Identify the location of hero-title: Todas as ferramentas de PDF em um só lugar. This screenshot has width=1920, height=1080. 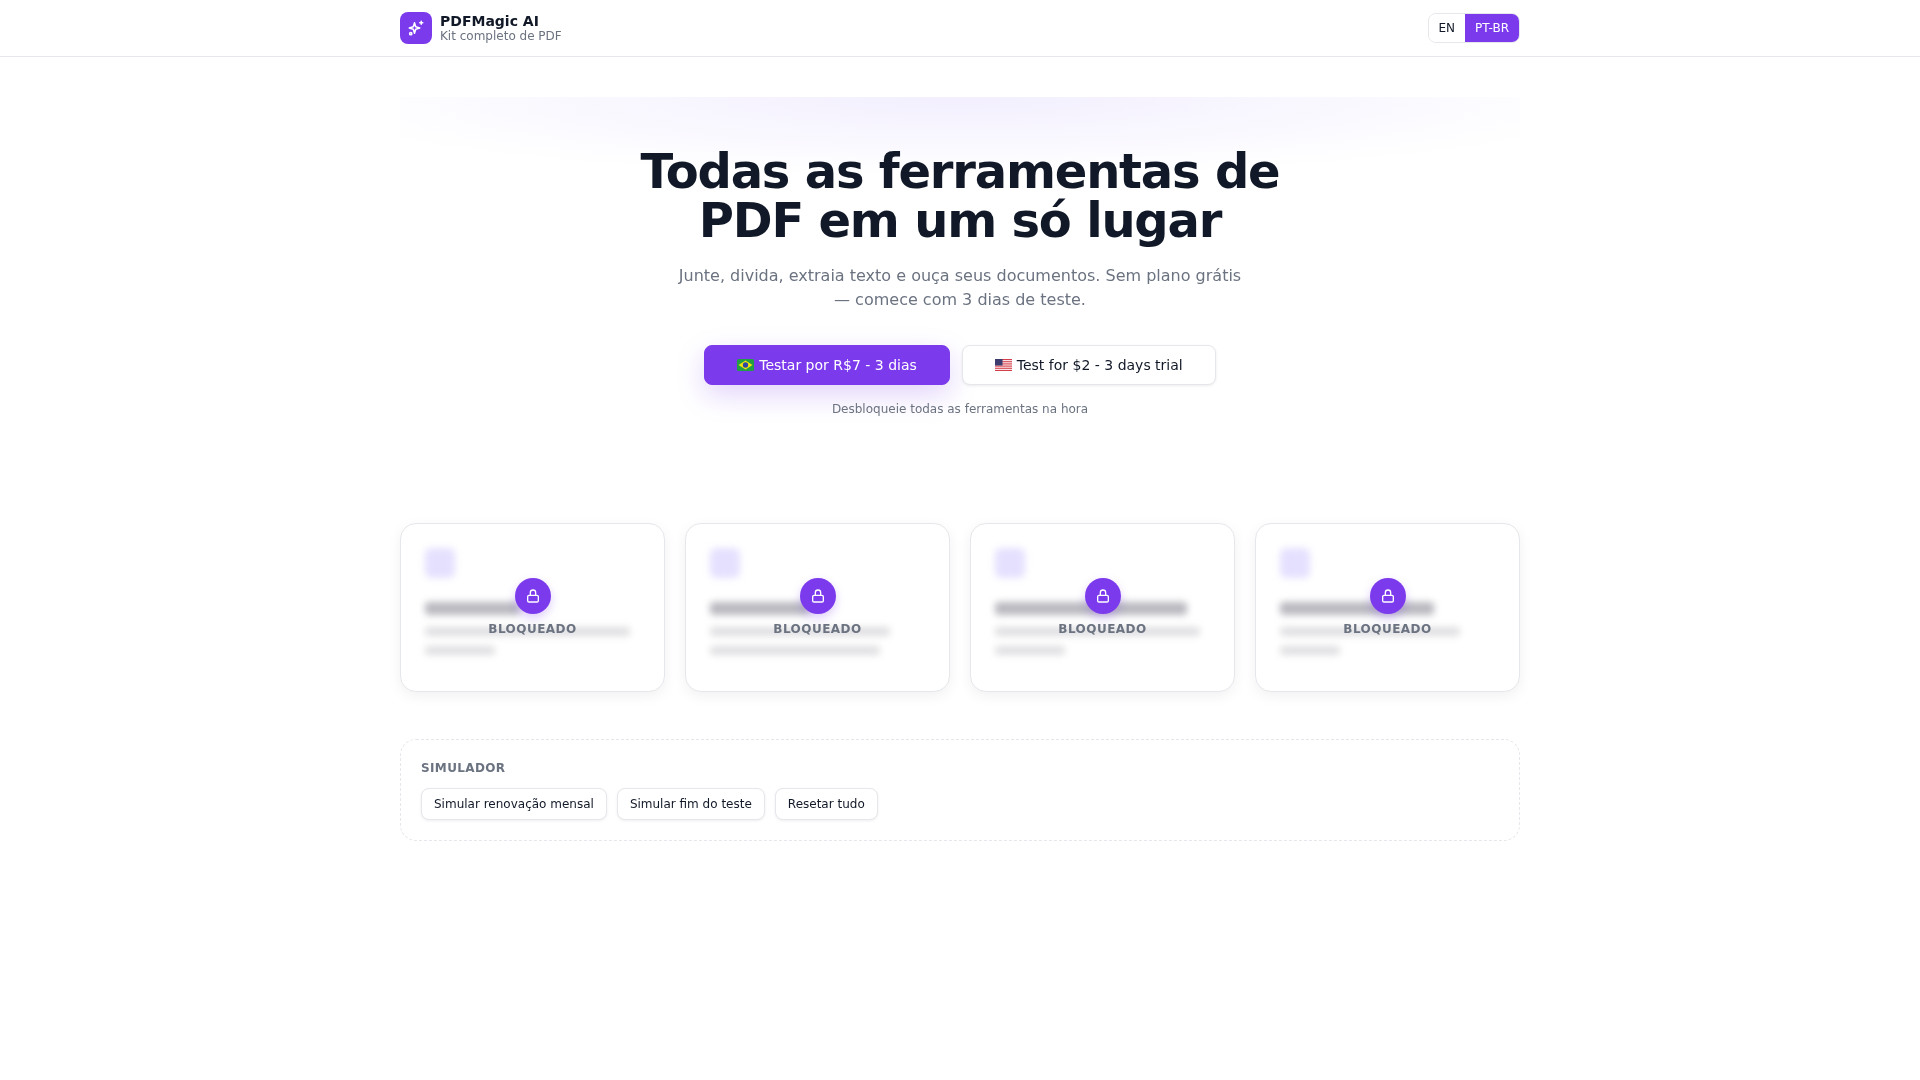
(960, 196).